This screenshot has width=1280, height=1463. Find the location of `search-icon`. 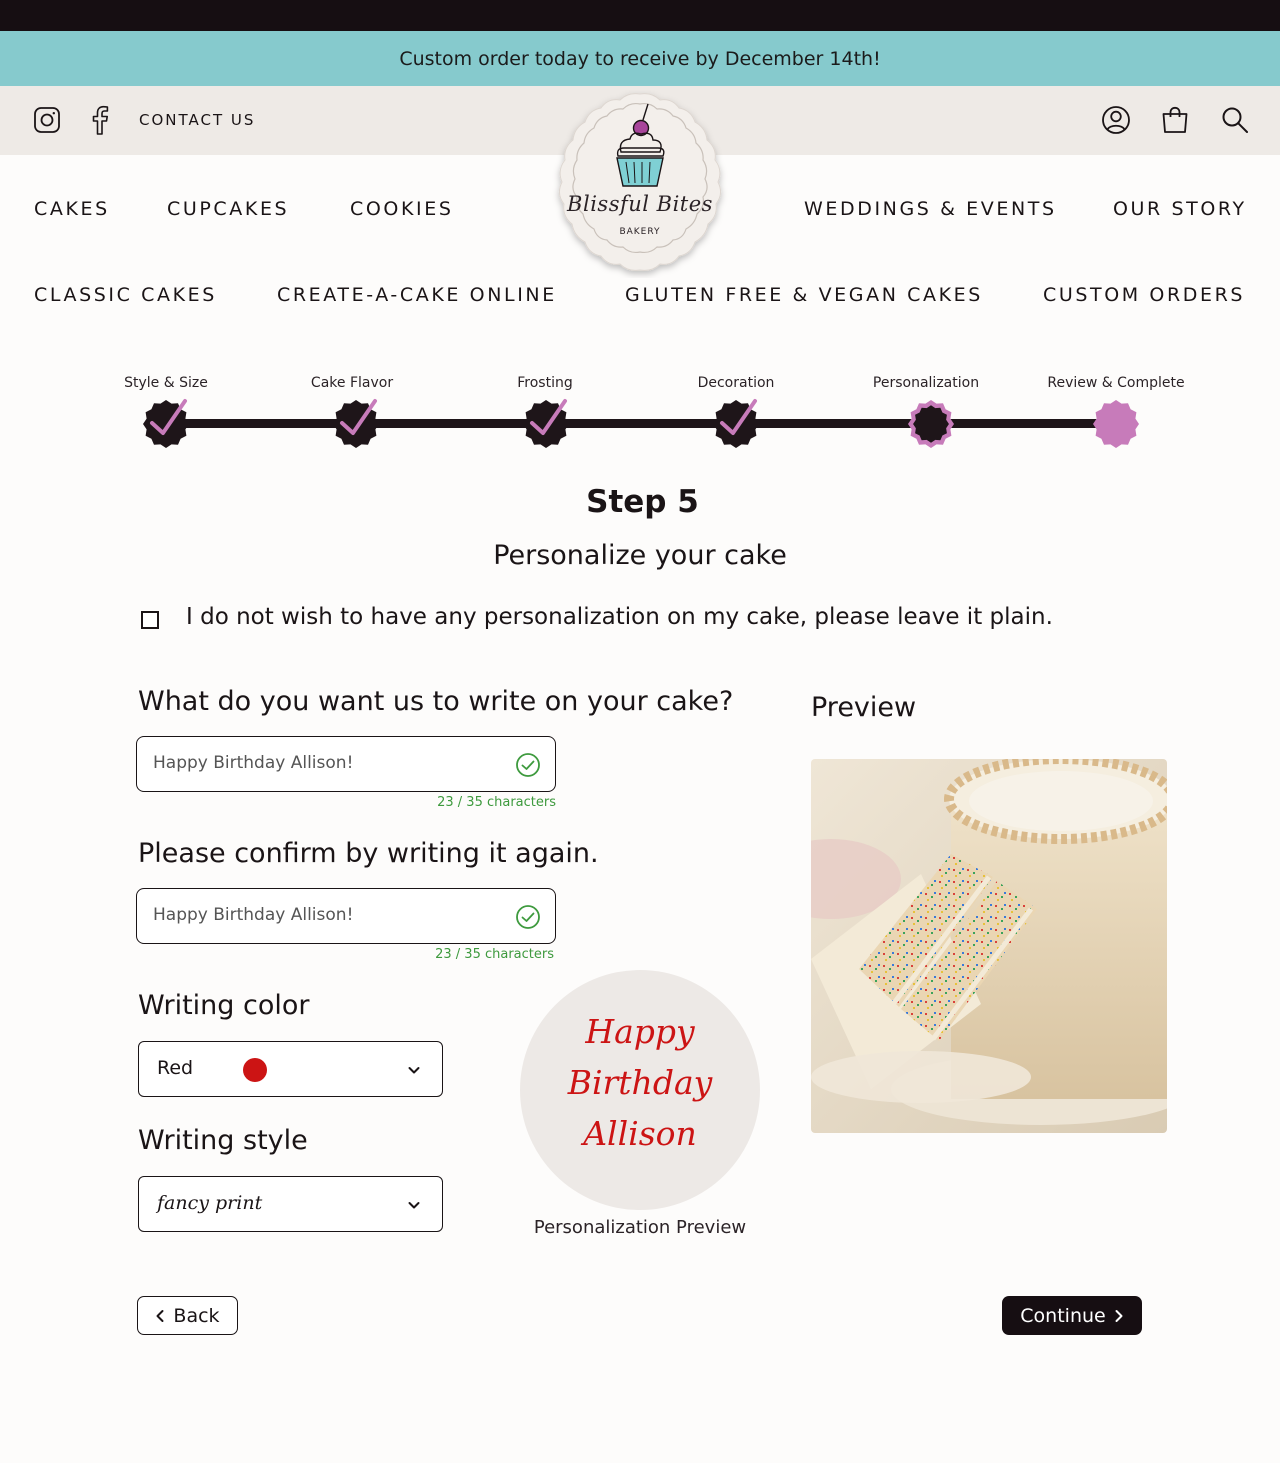

search-icon is located at coordinates (1235, 120).